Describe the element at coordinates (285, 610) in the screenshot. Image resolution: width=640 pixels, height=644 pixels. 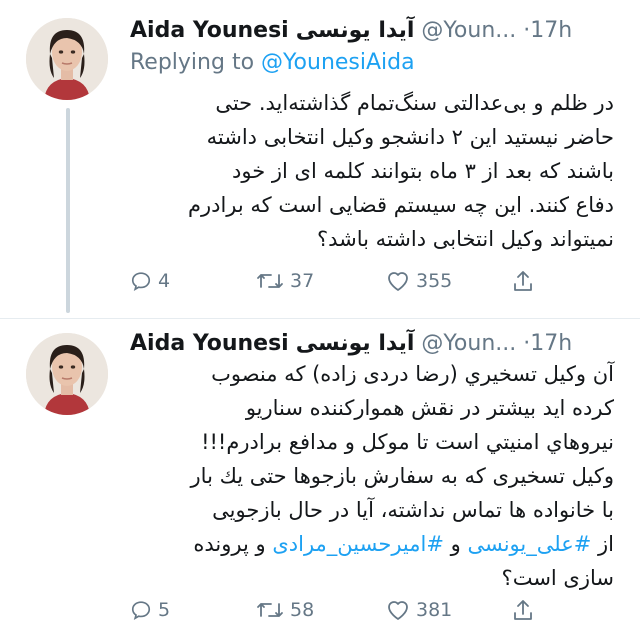
I see `retweet-button: 58` at that location.